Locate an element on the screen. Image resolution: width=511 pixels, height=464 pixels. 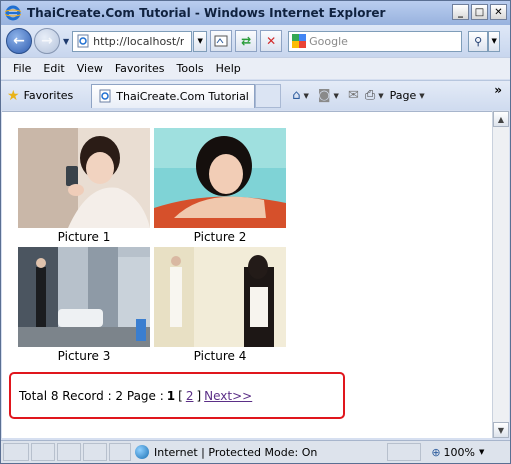
current-page-number: 1 is located at coordinates (171, 395).